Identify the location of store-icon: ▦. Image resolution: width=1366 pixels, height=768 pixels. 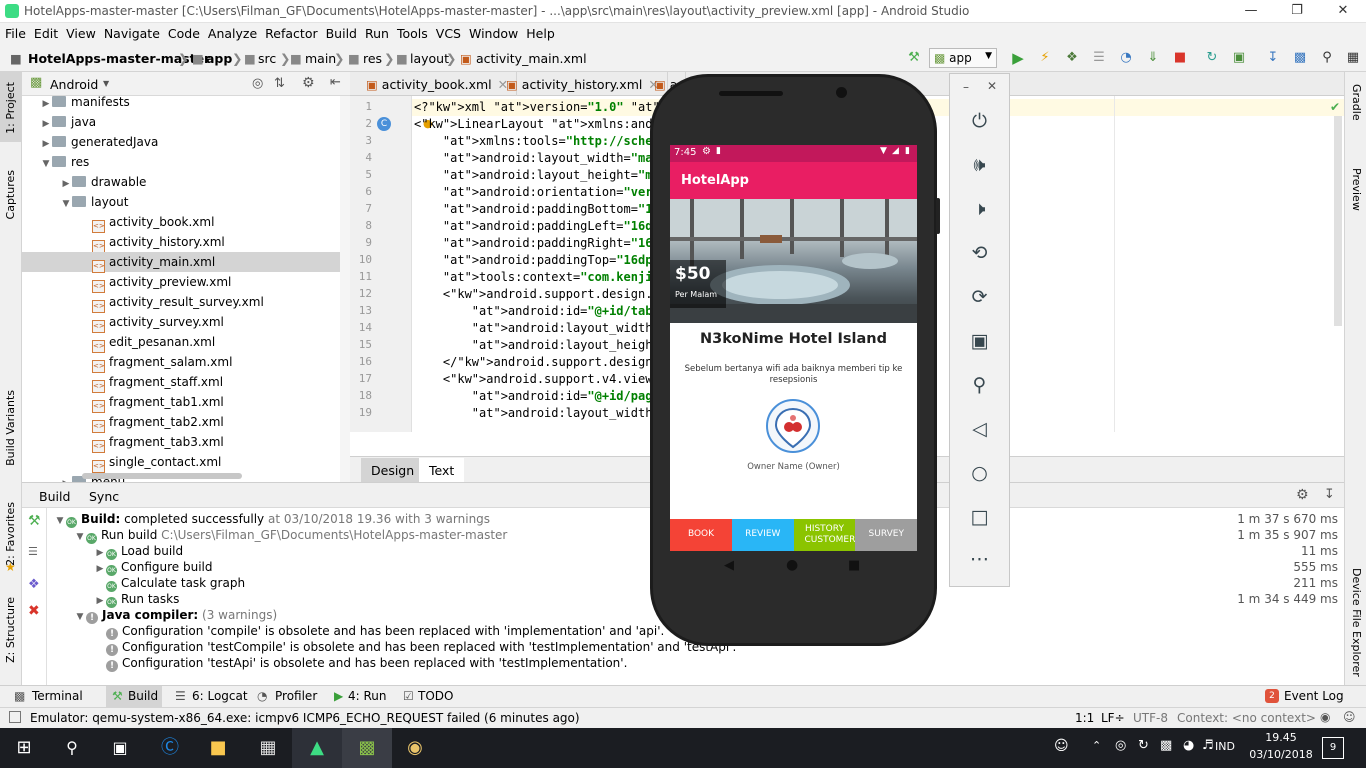
(268, 748).